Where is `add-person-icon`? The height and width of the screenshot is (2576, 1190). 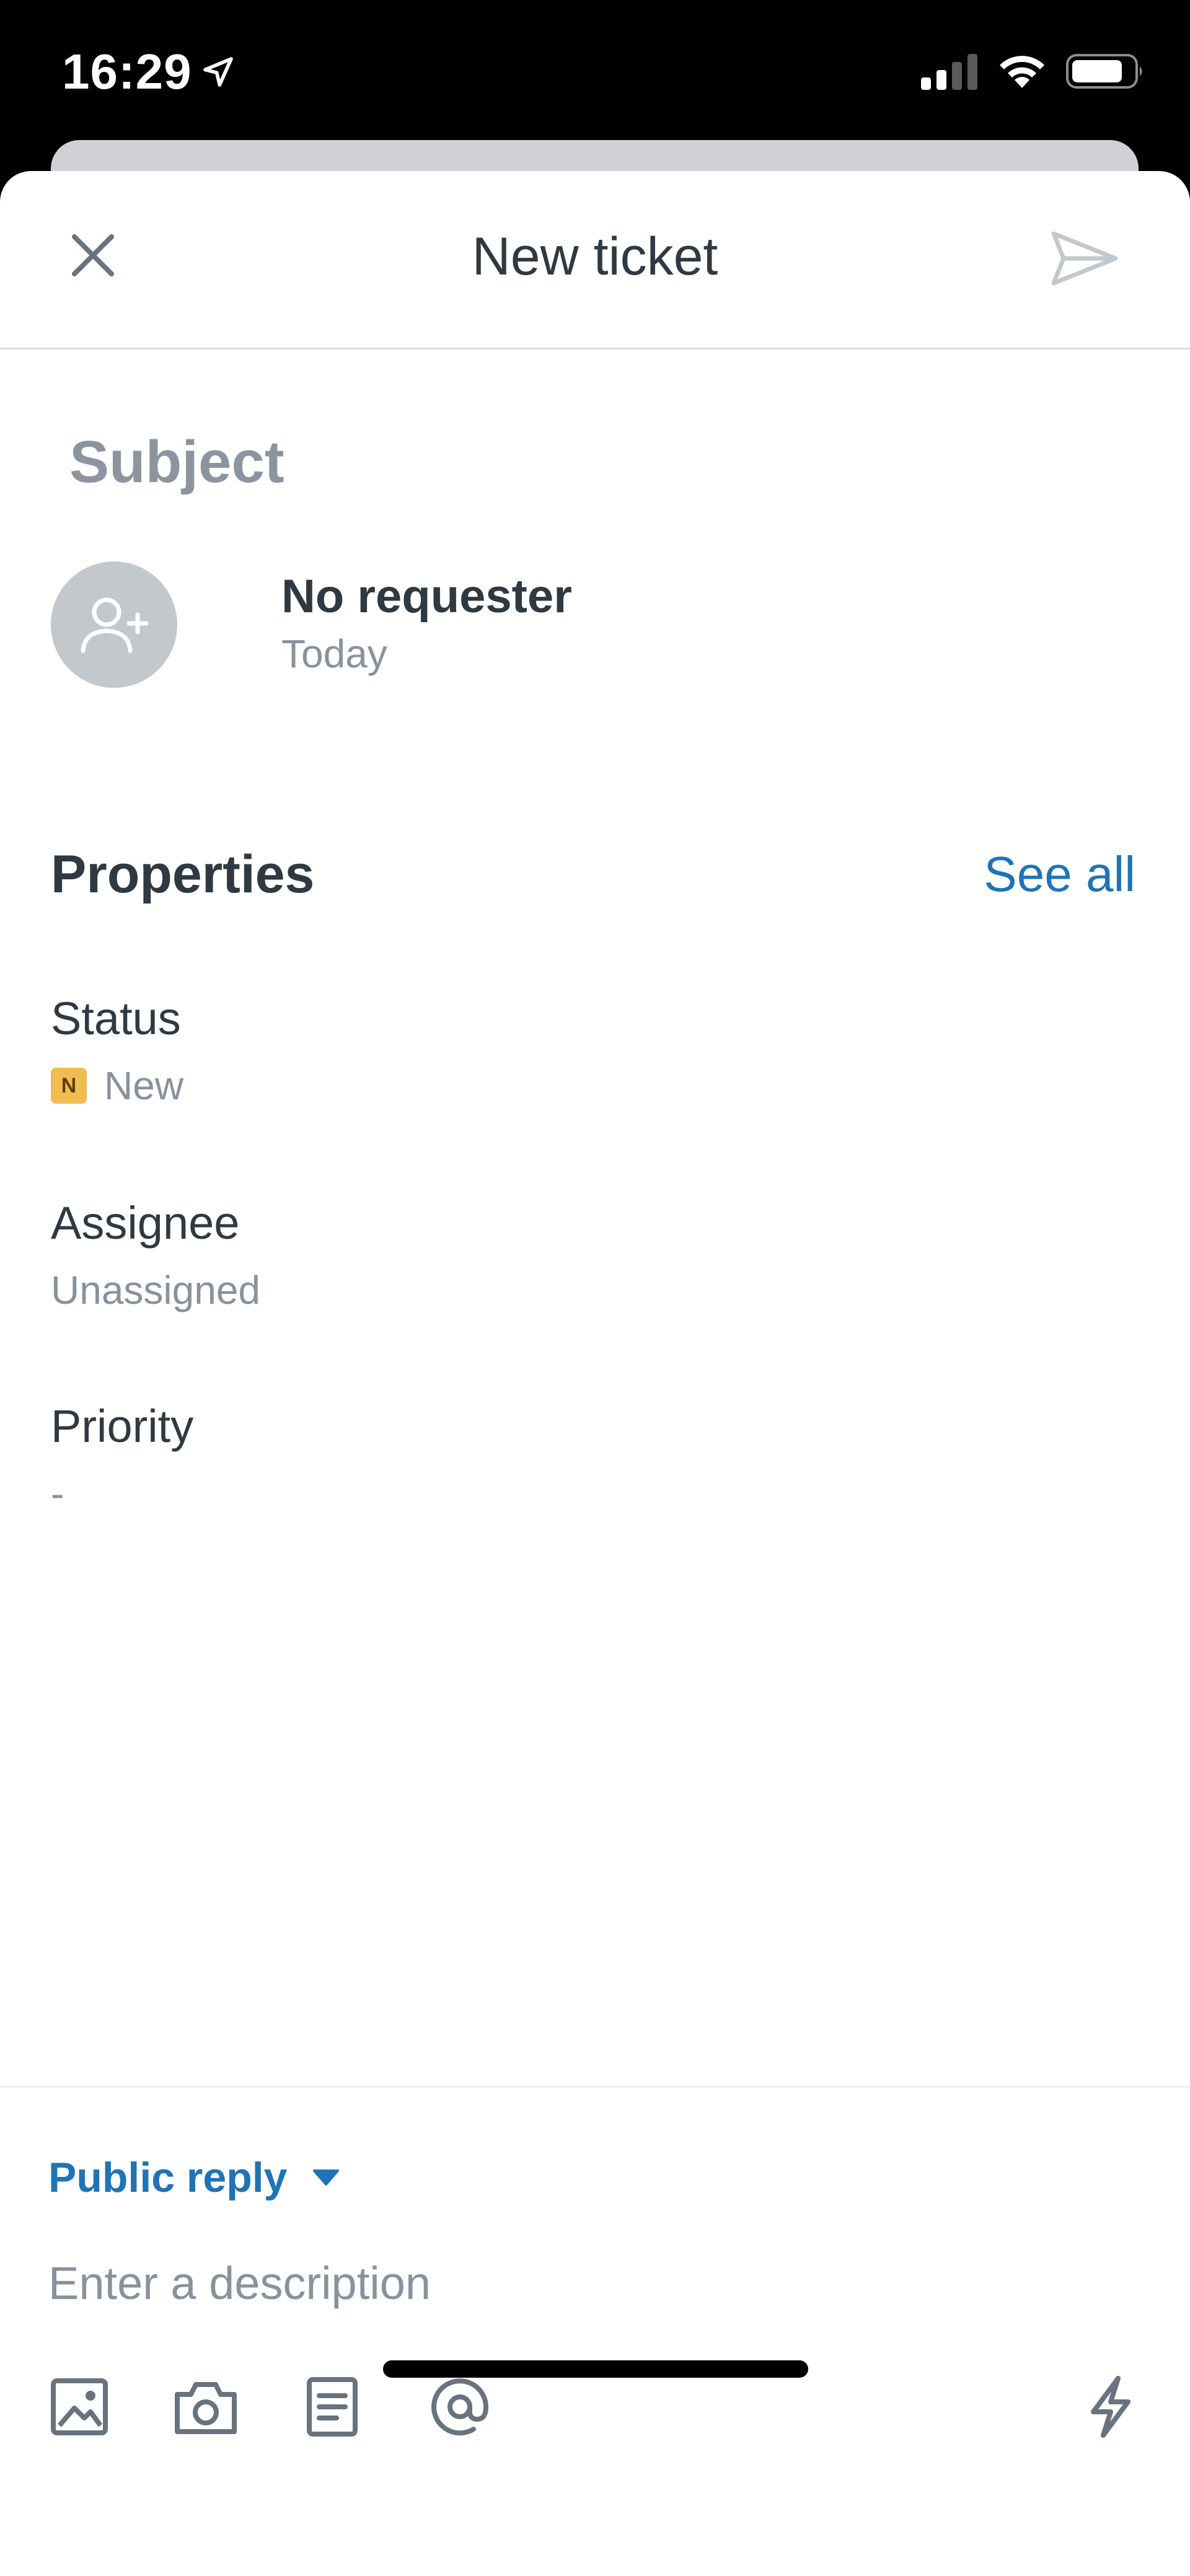 add-person-icon is located at coordinates (115, 625).